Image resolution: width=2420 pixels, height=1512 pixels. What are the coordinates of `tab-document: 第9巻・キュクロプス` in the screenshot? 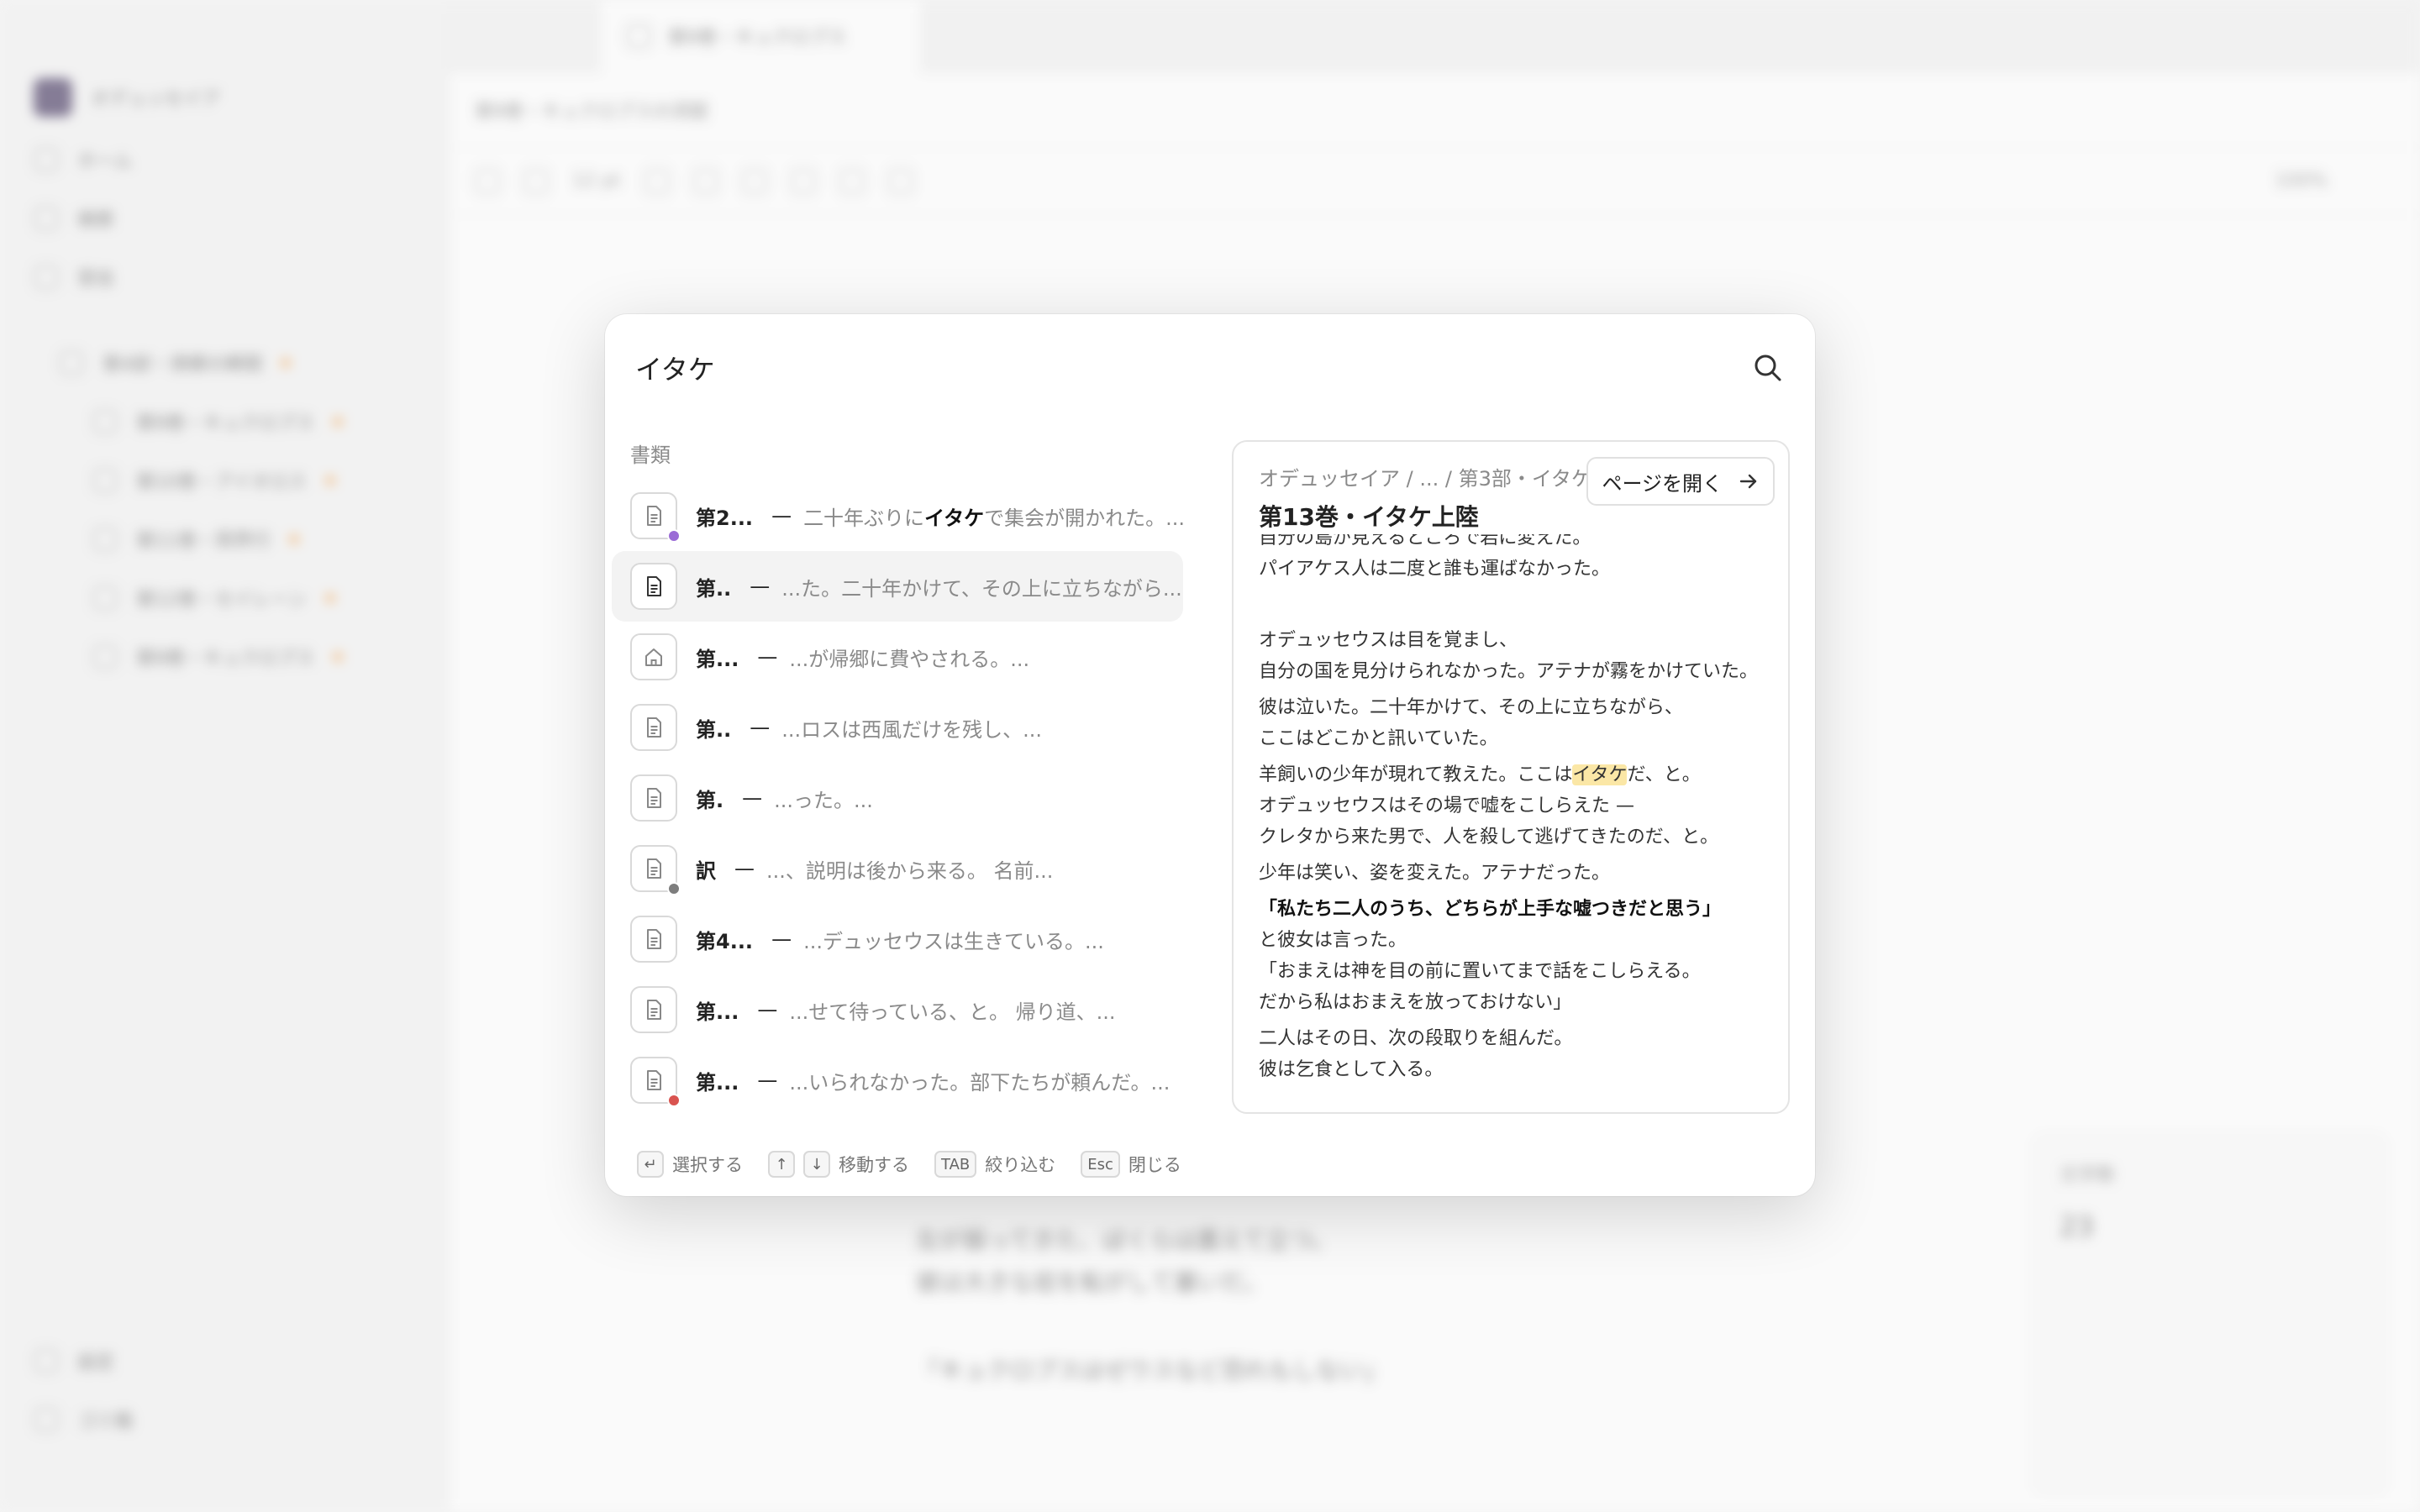 It's located at (761, 36).